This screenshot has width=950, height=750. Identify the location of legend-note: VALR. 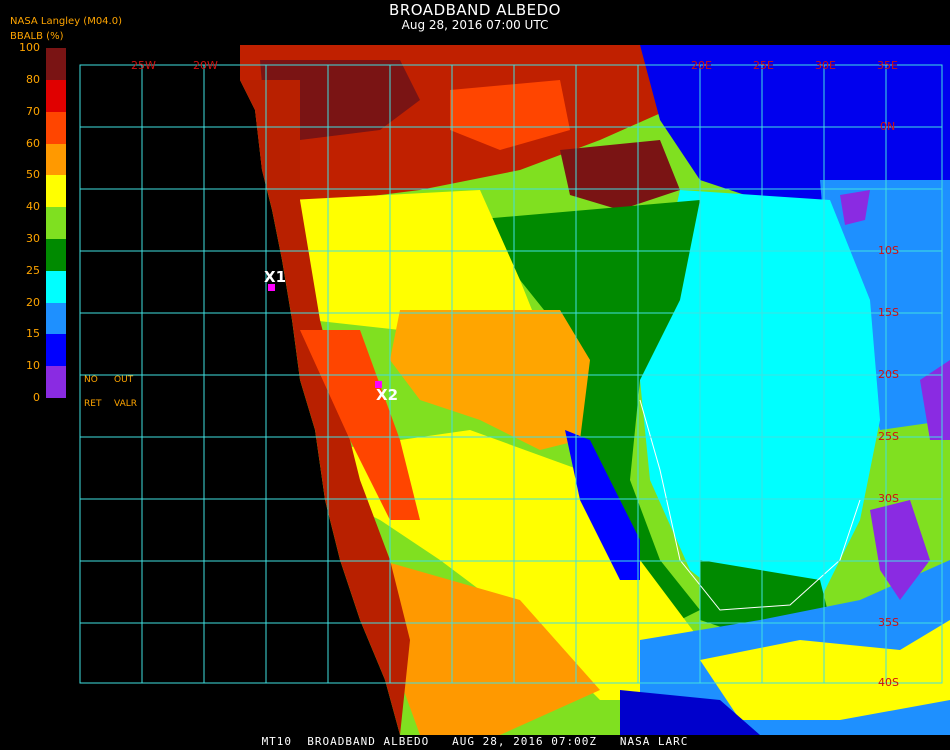
(126, 404).